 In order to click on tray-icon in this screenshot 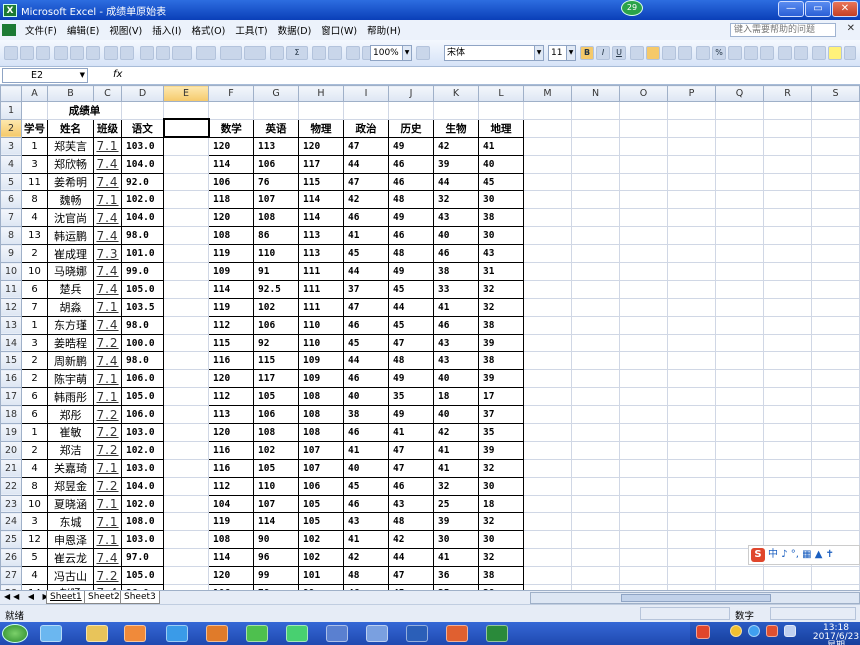, I will do `click(736, 631)`.